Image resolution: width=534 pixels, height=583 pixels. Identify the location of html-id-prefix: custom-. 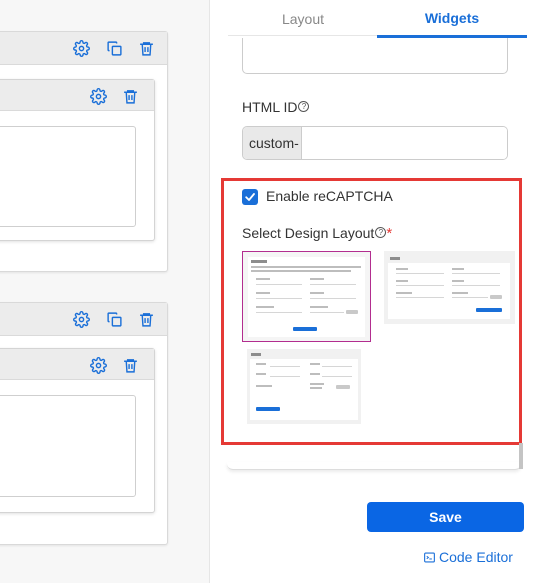
(272, 143).